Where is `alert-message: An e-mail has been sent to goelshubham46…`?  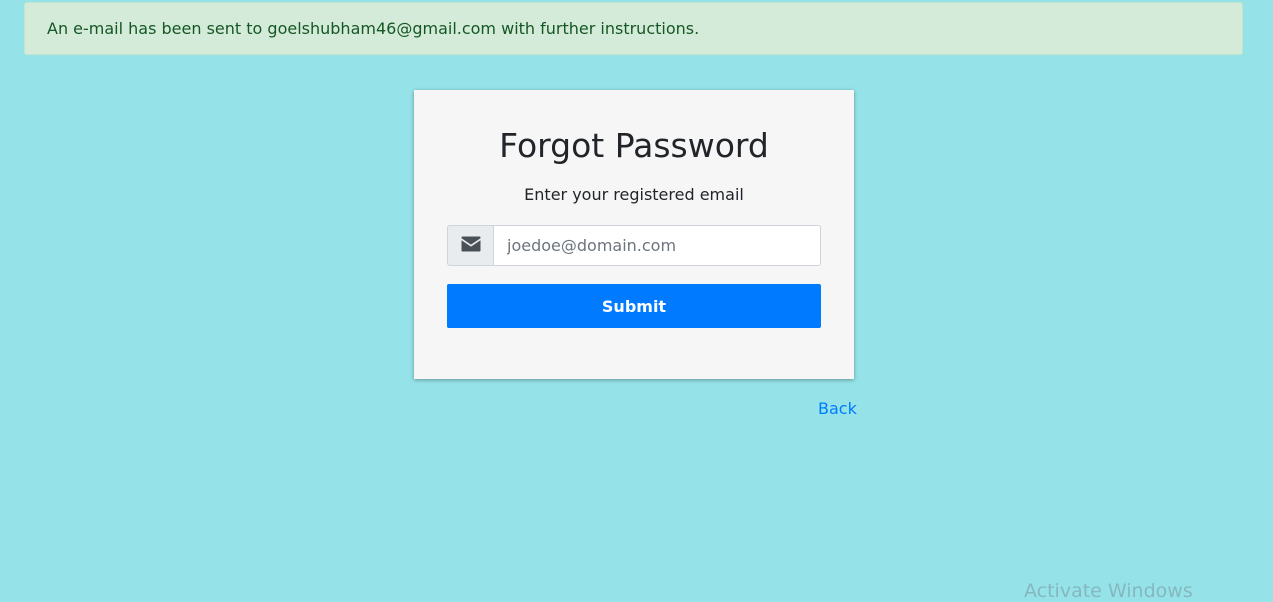 alert-message: An e-mail has been sent to goelshubham46… is located at coordinates (373, 28).